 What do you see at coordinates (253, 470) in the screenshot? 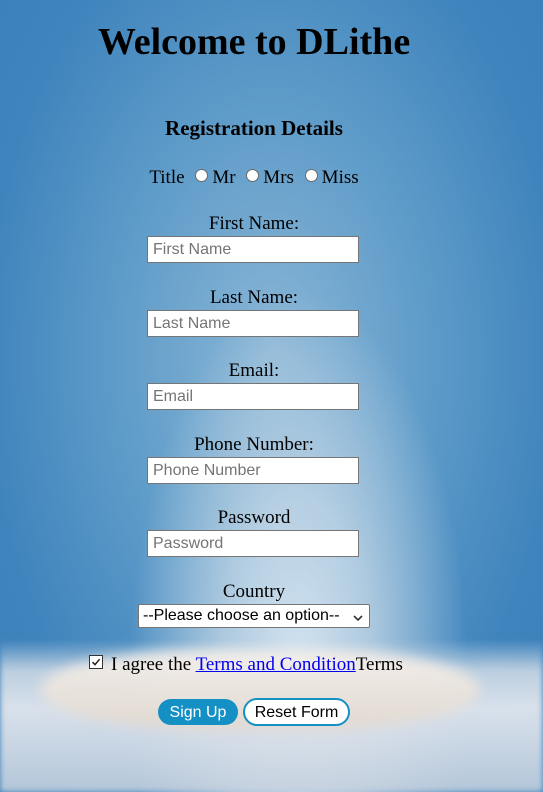
I see `phone-input` at bounding box center [253, 470].